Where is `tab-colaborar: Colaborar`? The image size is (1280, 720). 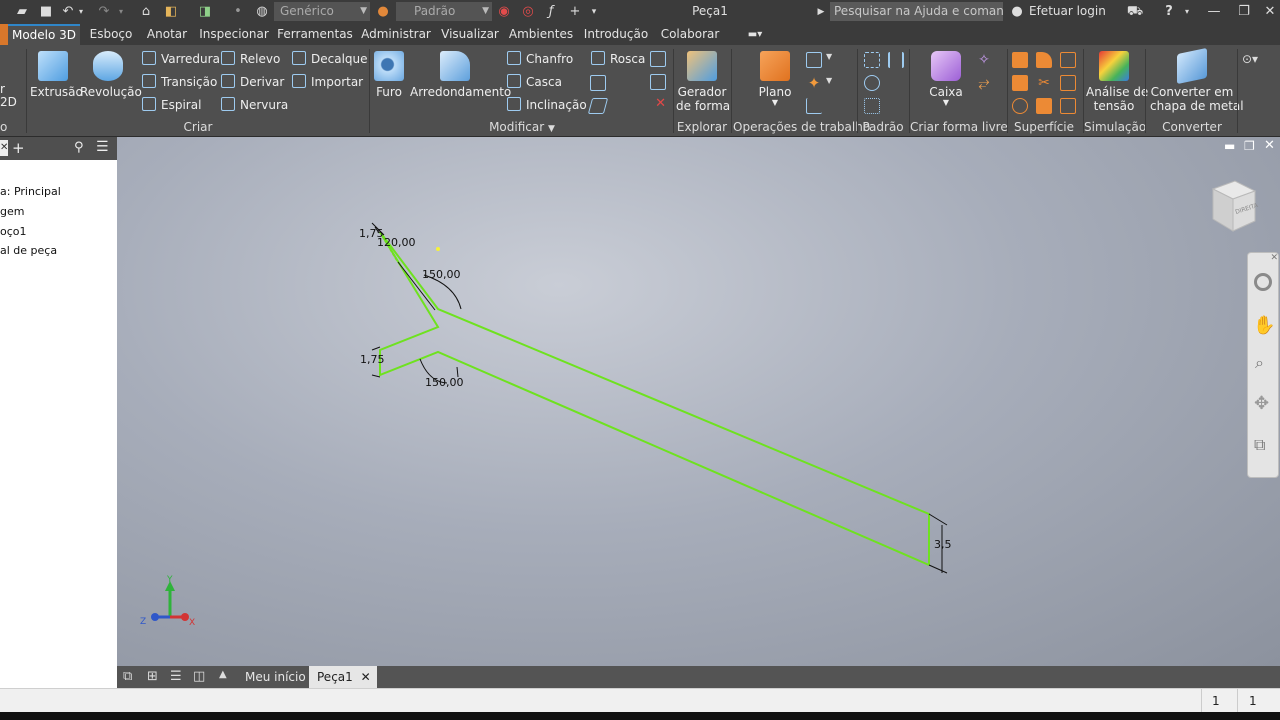
tab-colaborar: Colaborar is located at coordinates (690, 34).